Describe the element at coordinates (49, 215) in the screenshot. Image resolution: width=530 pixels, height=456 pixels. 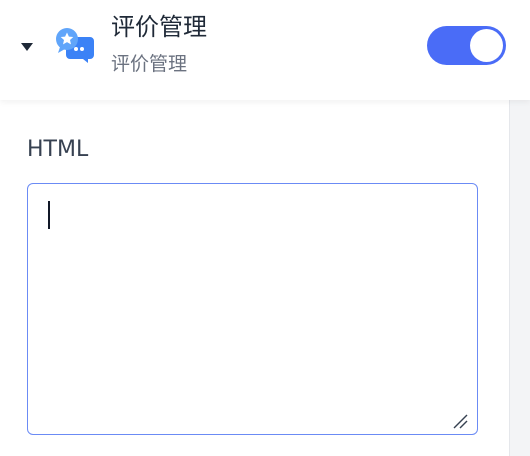
I see `text-cursor` at that location.